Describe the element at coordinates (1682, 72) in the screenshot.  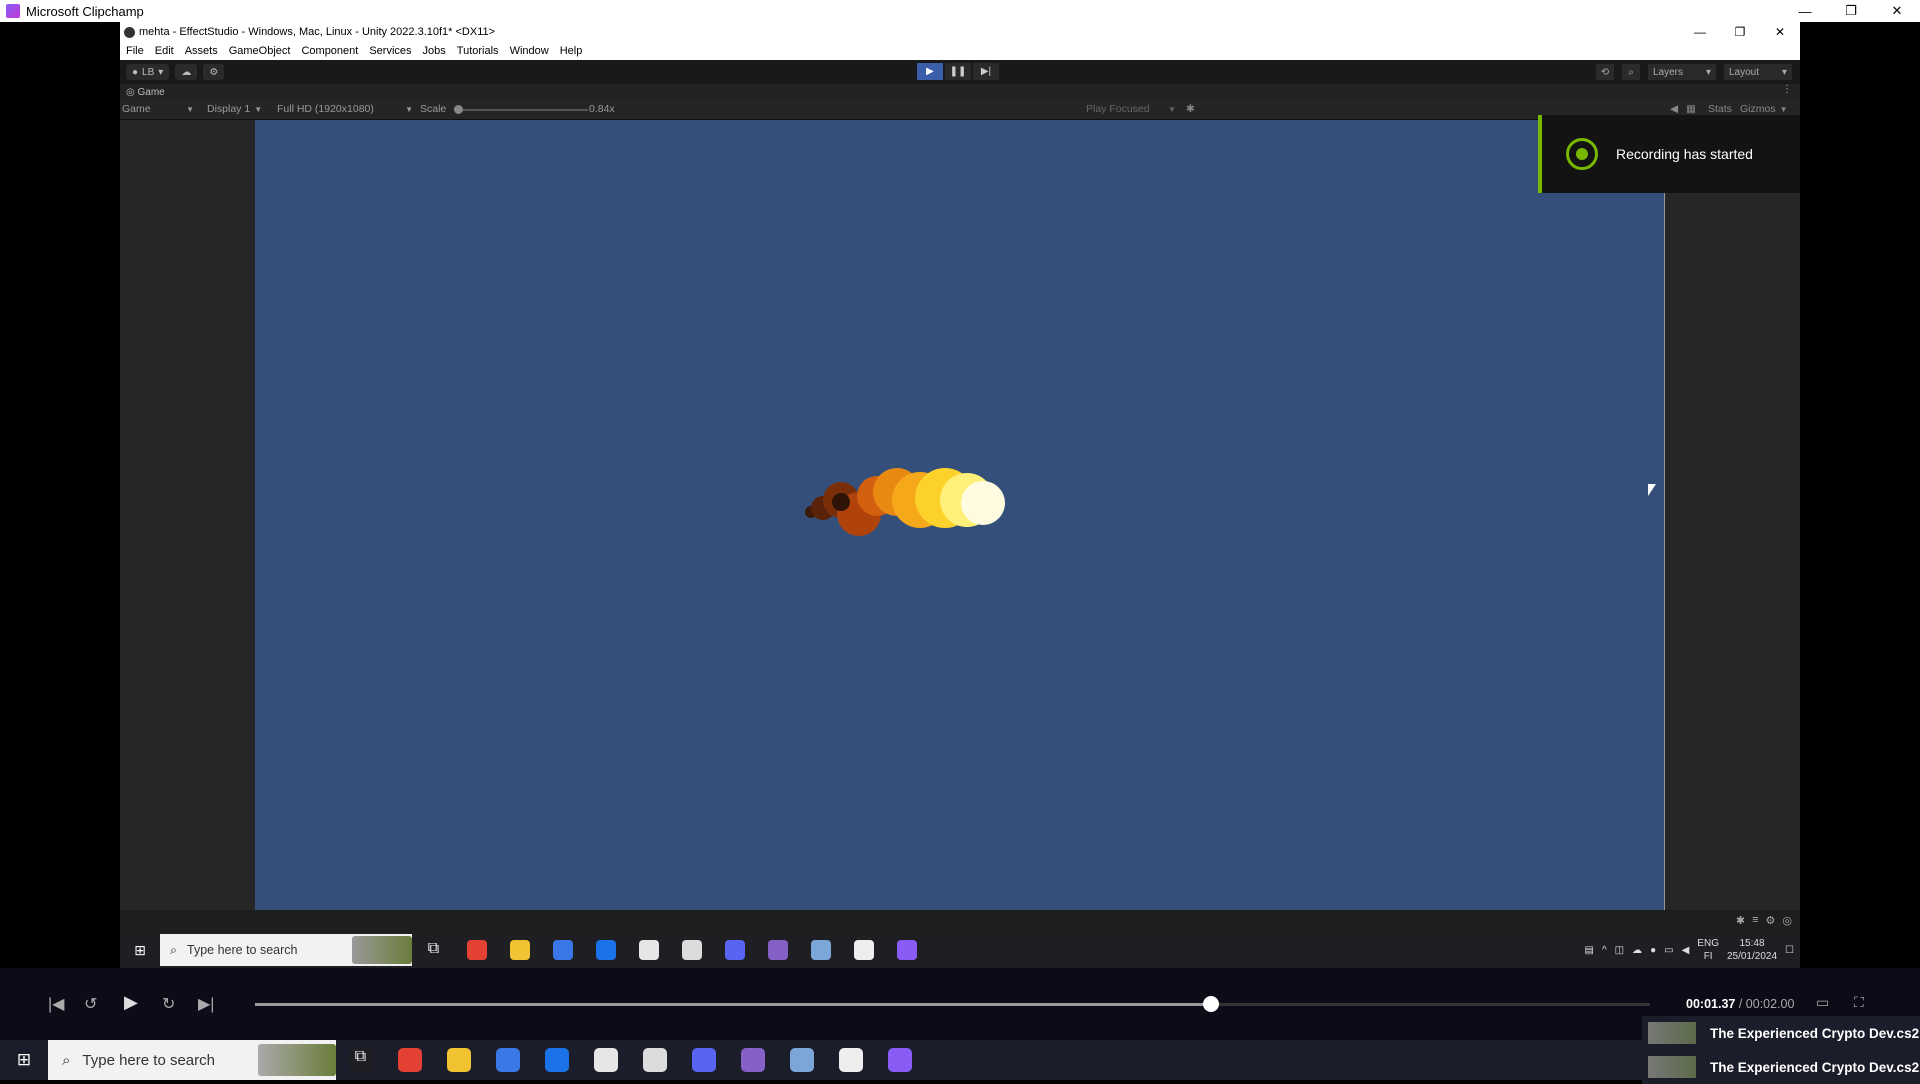
I see `layers-dropdown: Layers ▾` at that location.